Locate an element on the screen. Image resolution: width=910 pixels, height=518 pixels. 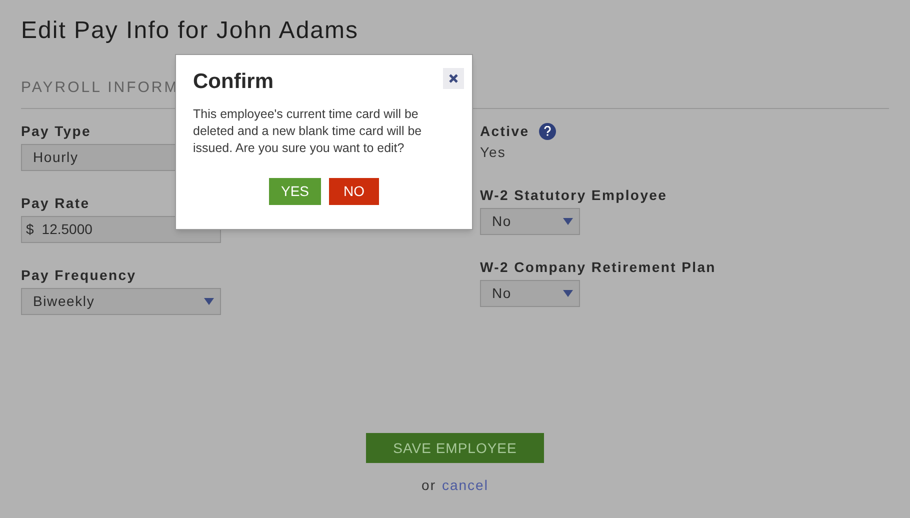
or-text: or is located at coordinates (429, 485).